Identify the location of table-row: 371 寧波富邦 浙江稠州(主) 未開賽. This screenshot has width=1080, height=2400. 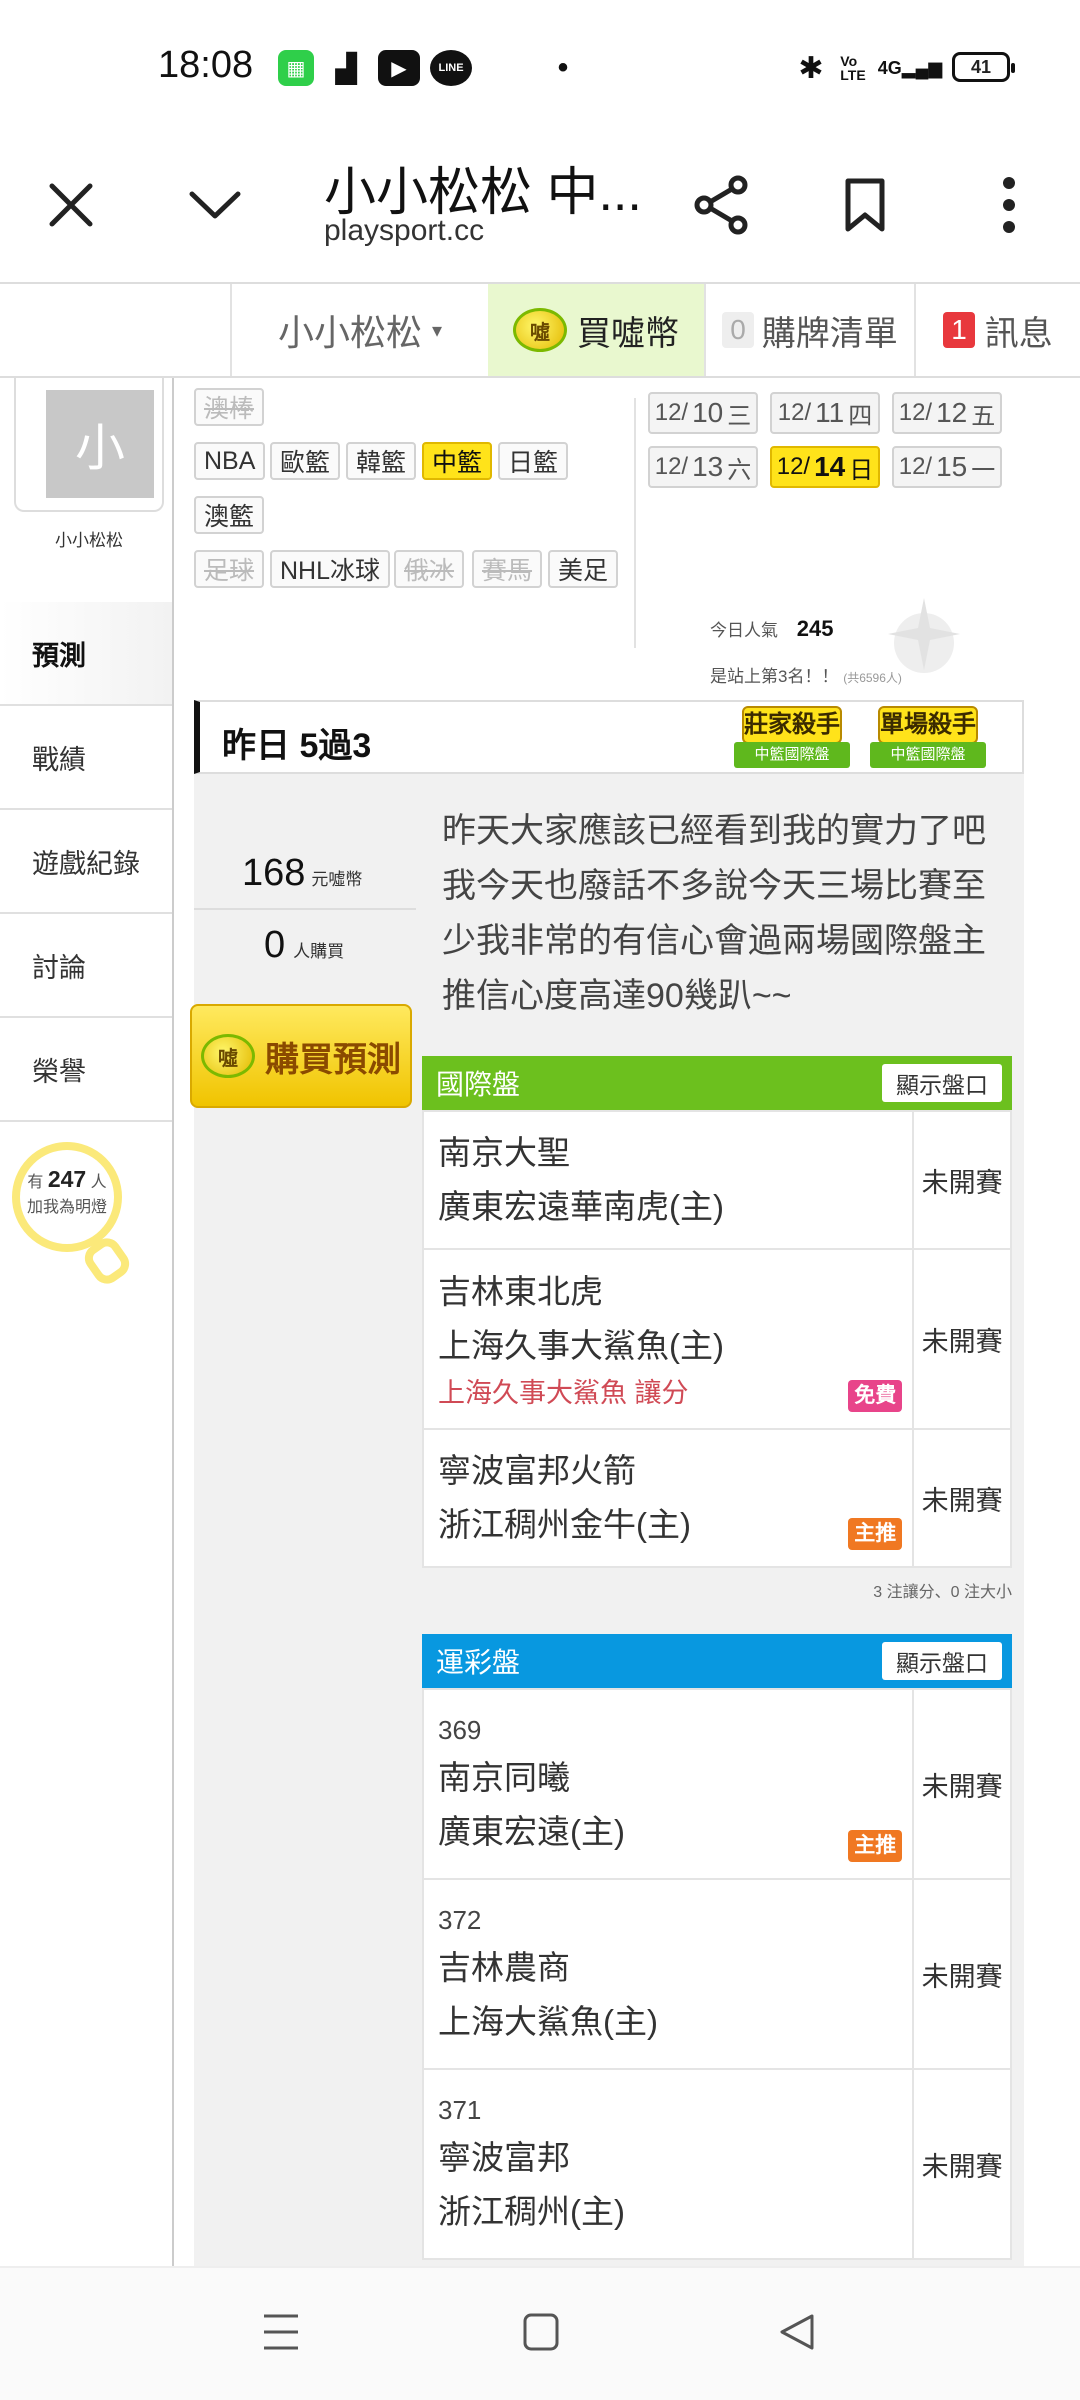
(716, 2164).